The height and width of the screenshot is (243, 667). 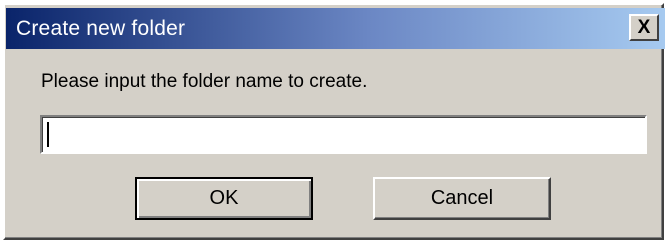 What do you see at coordinates (343, 134) in the screenshot?
I see `folder-name-input` at bounding box center [343, 134].